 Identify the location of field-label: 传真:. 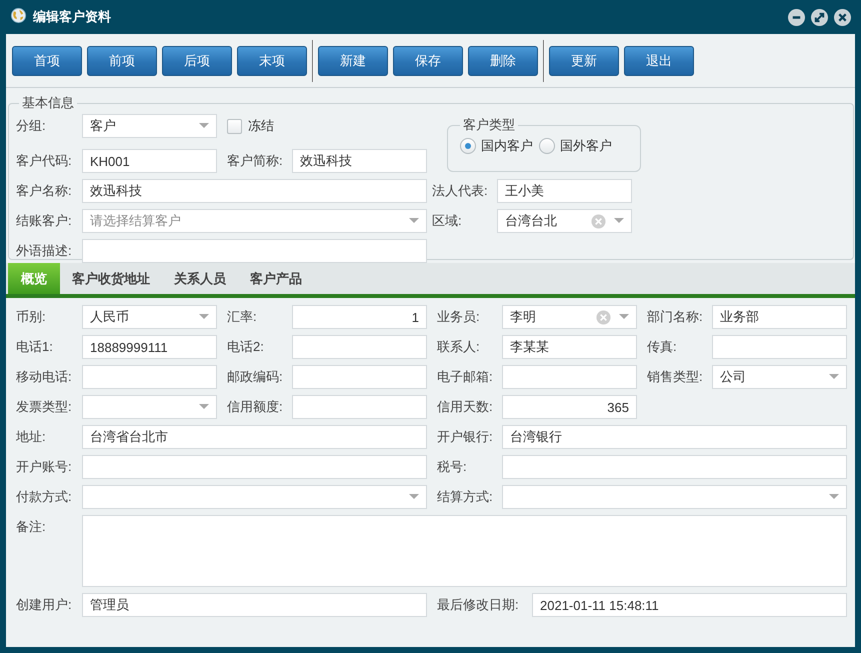
(662, 347).